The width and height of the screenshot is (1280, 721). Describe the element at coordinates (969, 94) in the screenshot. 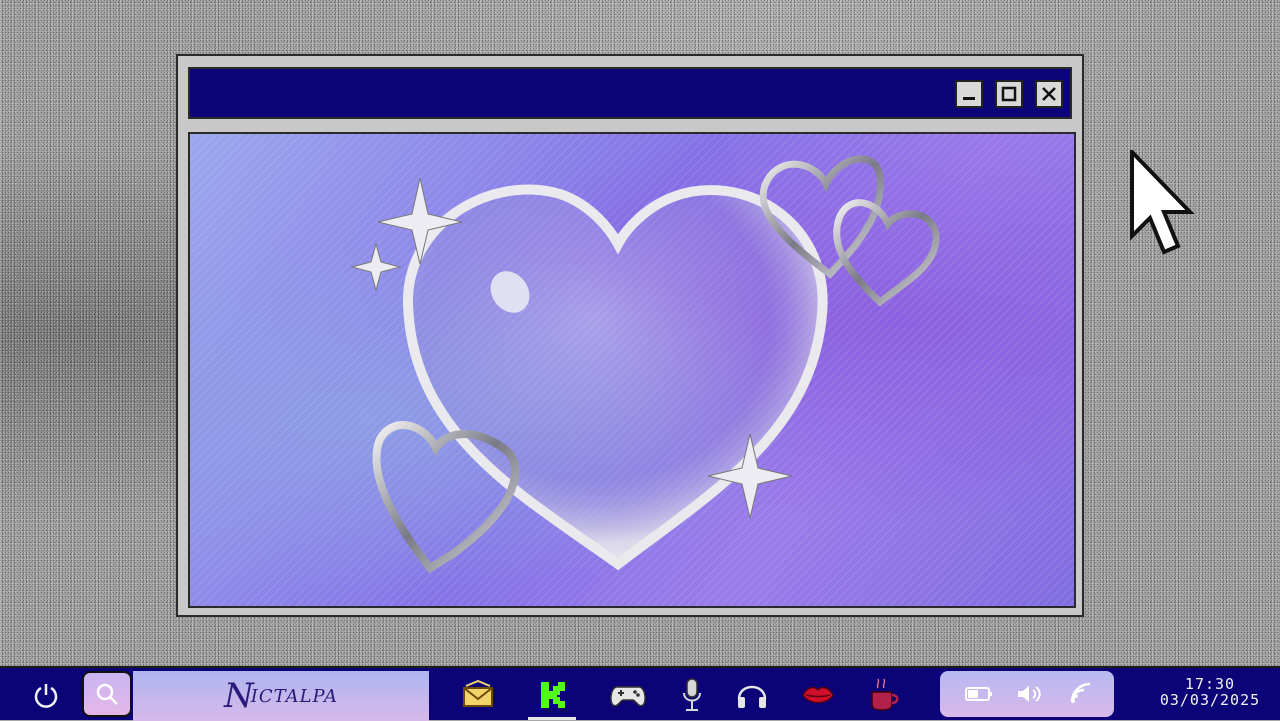

I see `minimize-button` at that location.